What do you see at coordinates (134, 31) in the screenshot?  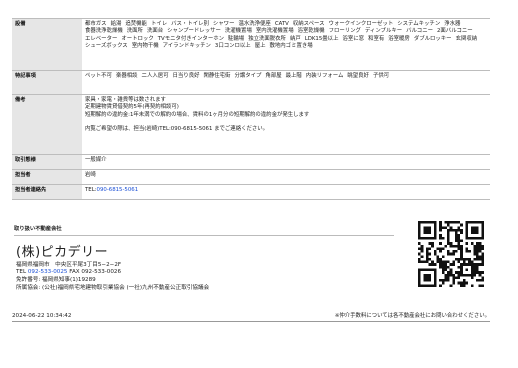 I see `equipment-item: 洗面所` at bounding box center [134, 31].